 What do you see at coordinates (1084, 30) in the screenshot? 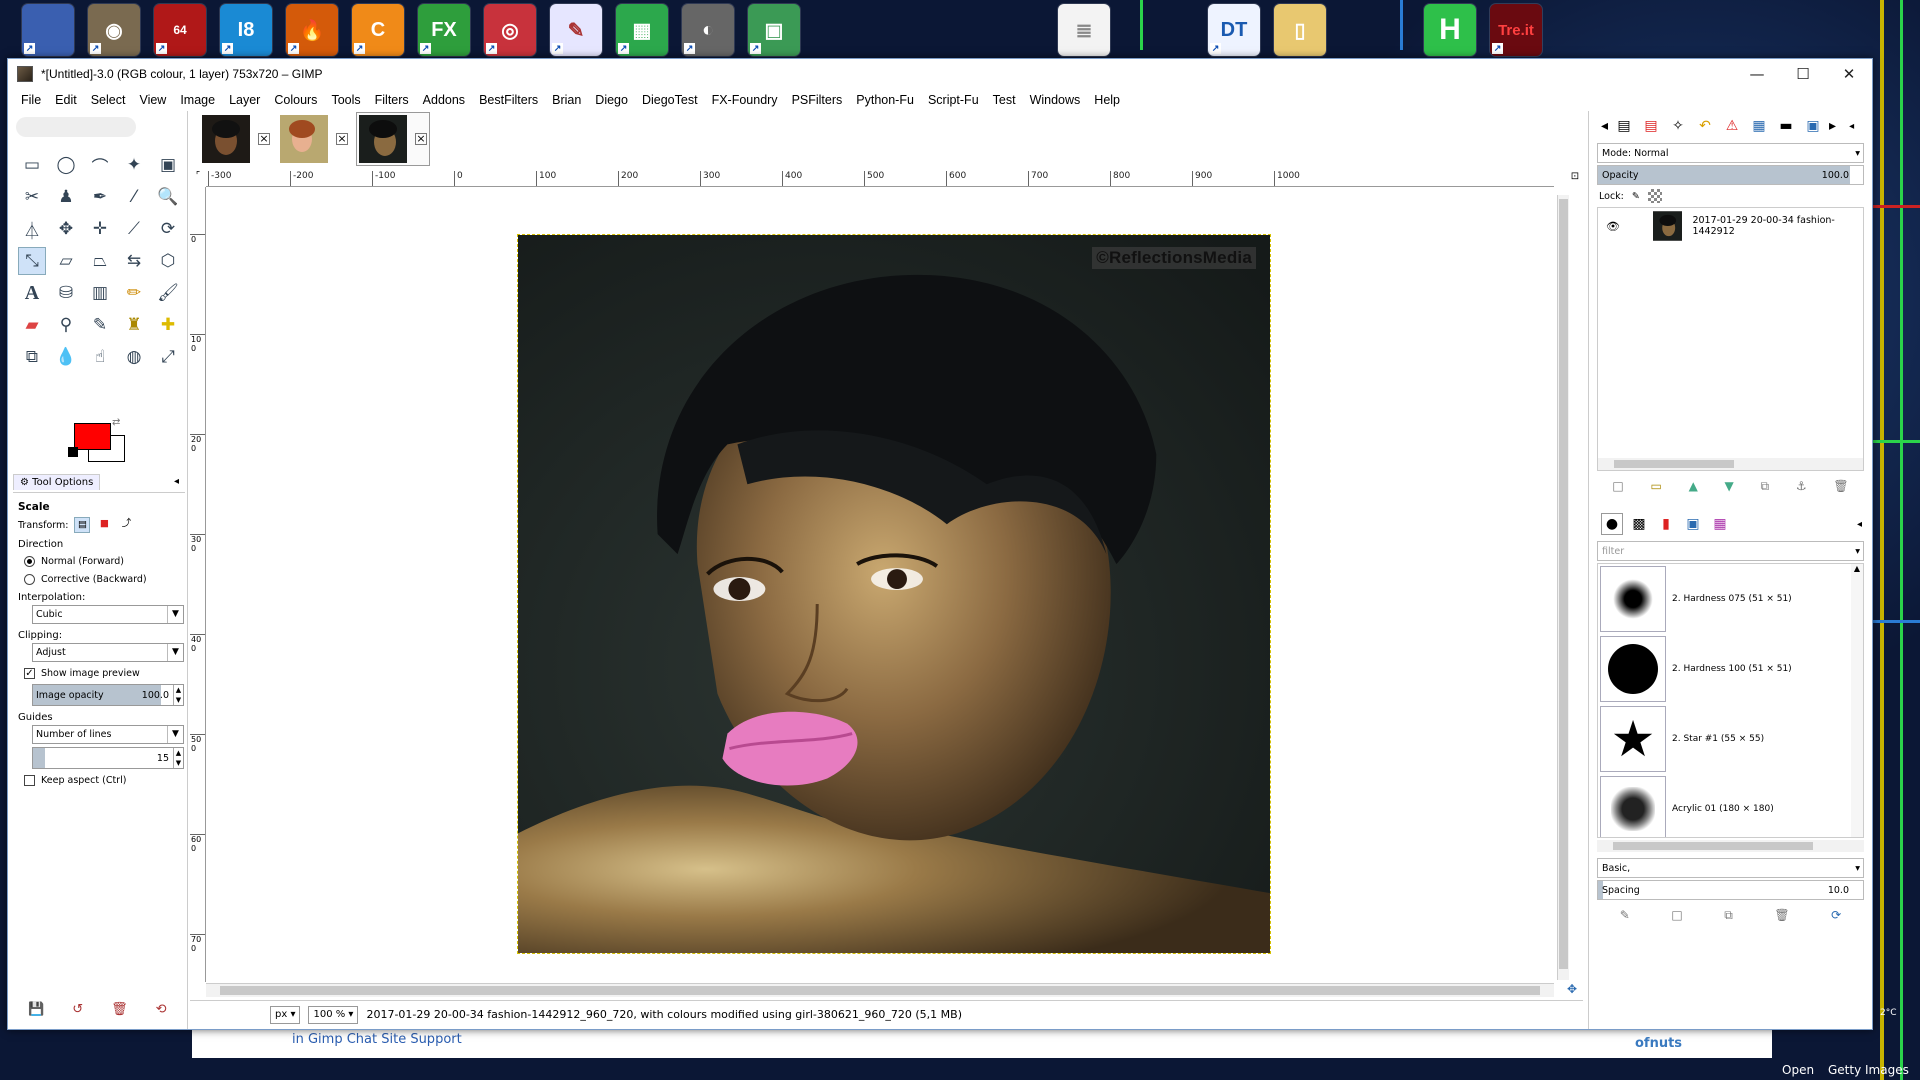
I see `document-icon: ≣` at bounding box center [1084, 30].